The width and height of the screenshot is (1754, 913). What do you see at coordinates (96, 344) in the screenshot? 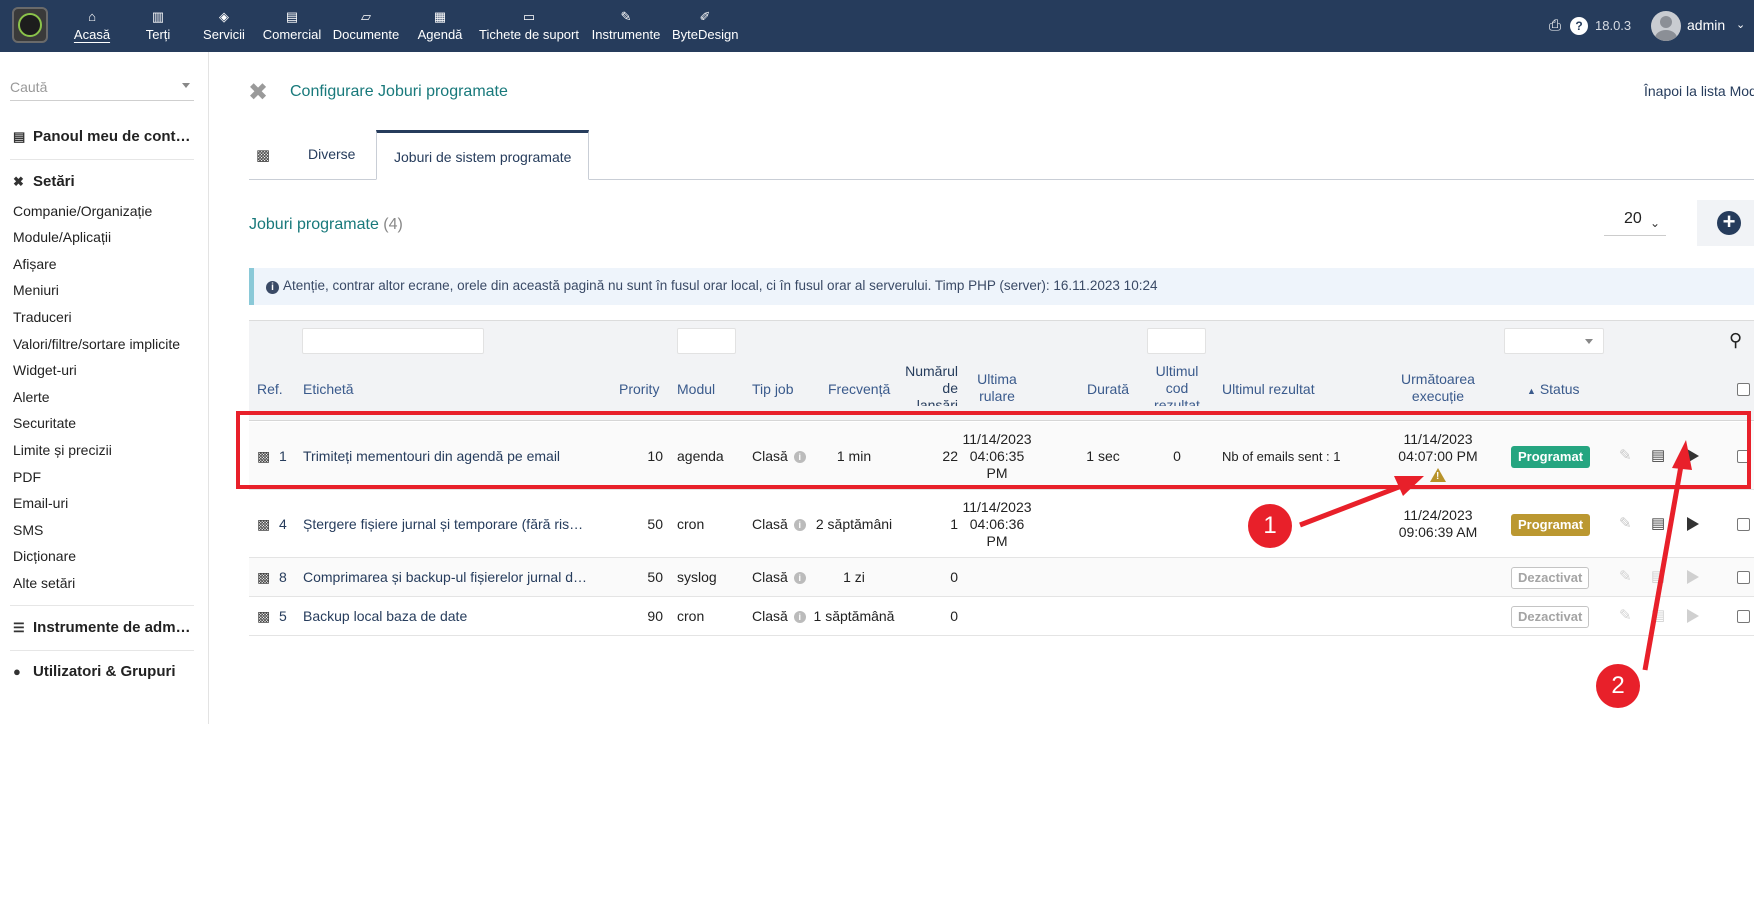
I see `sidebar-item-defaults: Valori/filtre/sortare implicite` at bounding box center [96, 344].